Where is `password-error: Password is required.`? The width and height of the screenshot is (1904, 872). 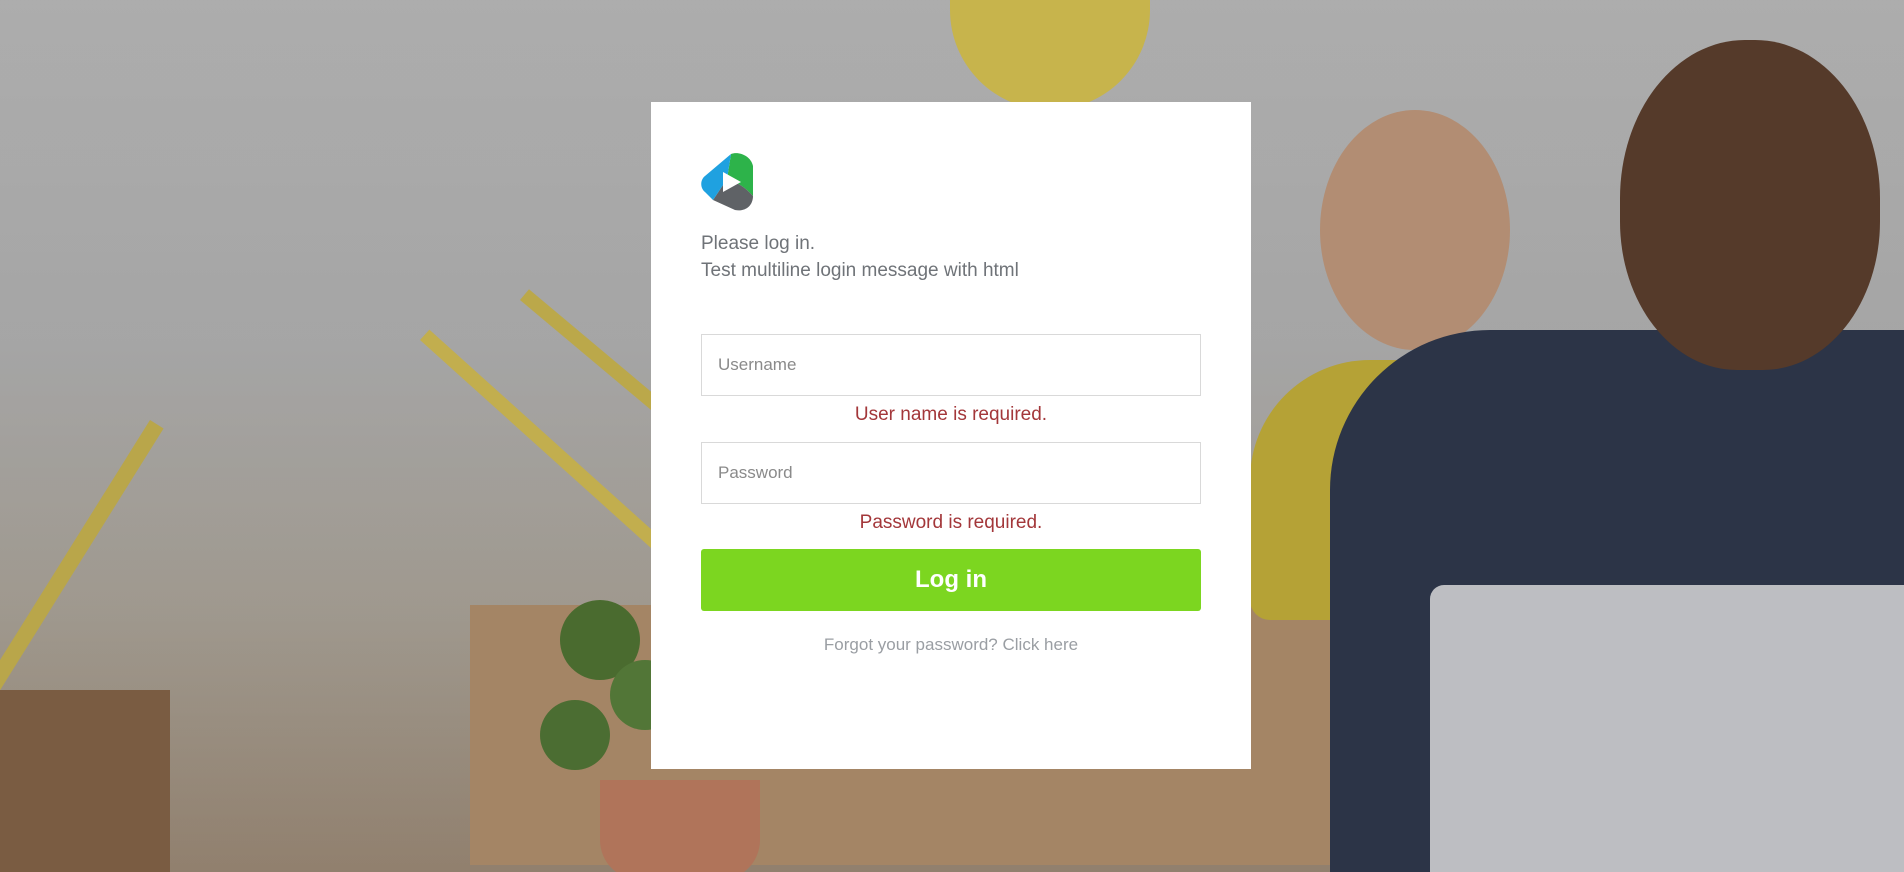 password-error: Password is required. is located at coordinates (951, 522).